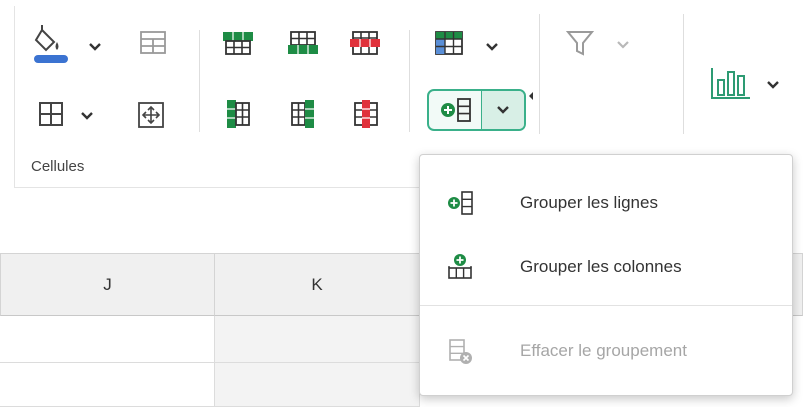  I want to click on move-arrows-icon, so click(151, 115).